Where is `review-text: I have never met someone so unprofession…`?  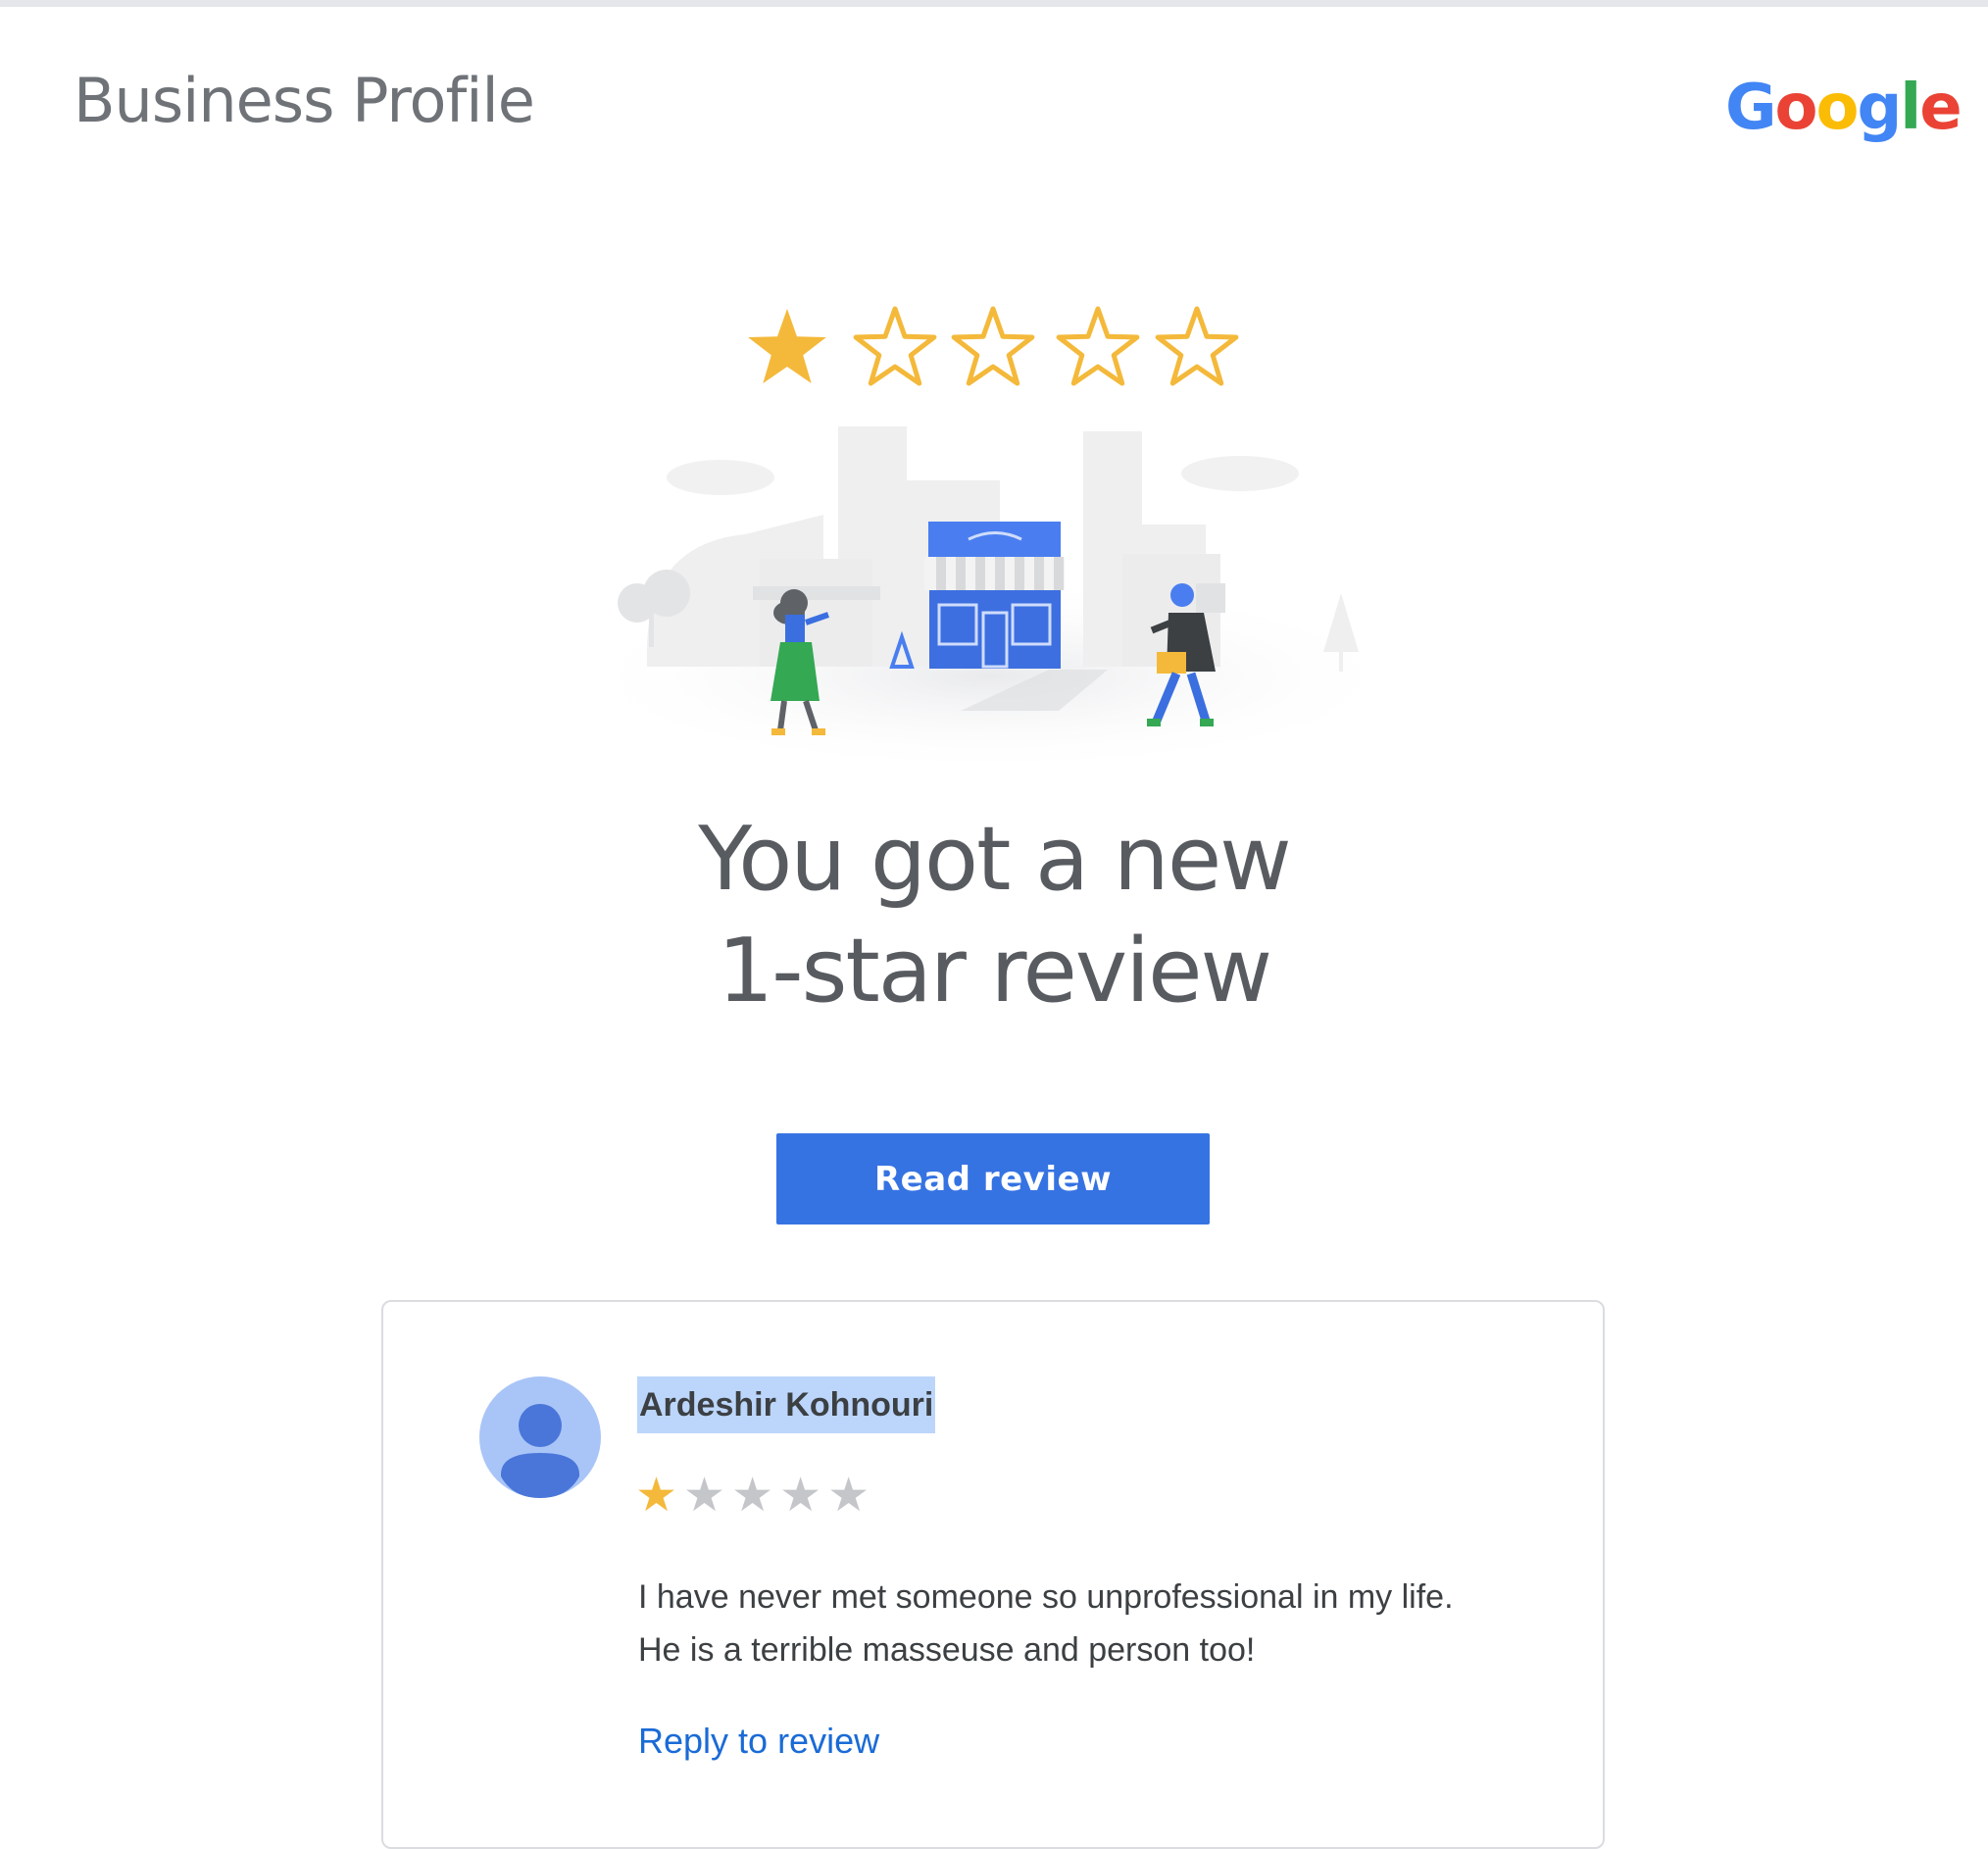 review-text: I have never met someone so unprofession… is located at coordinates (1079, 1623).